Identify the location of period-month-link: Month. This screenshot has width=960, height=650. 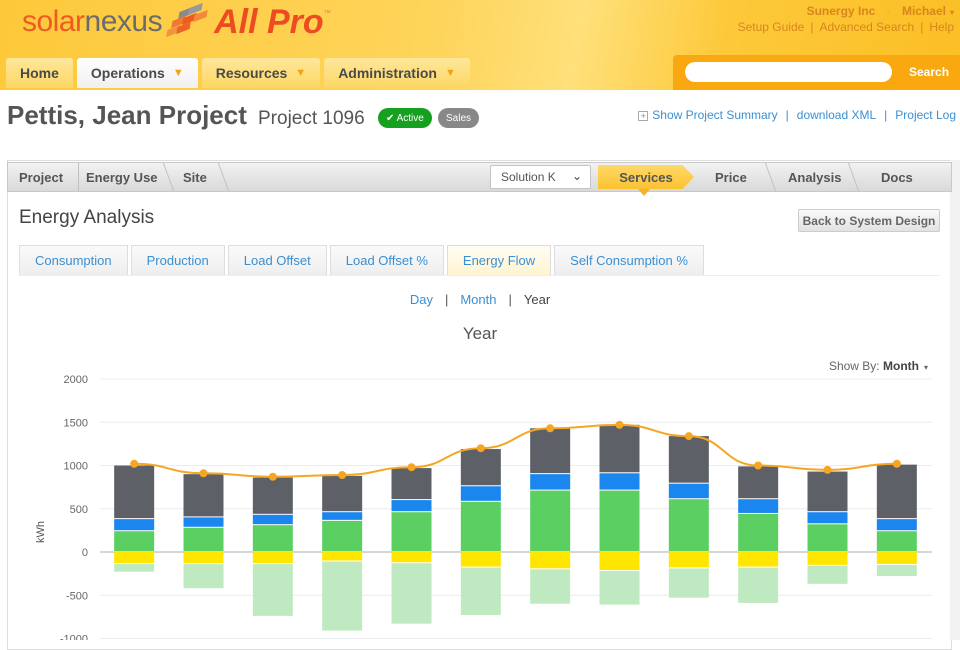
(478, 299).